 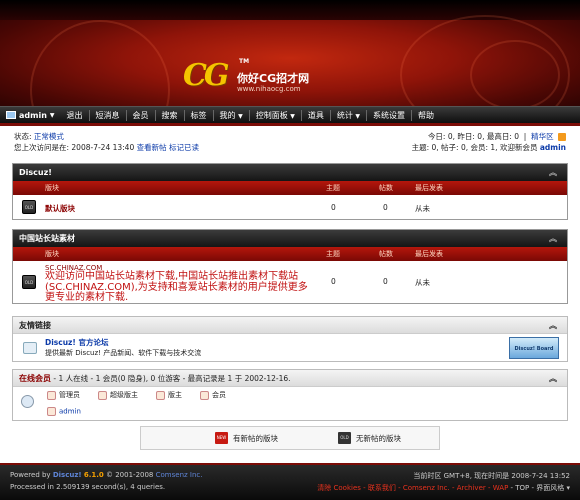 What do you see at coordinates (316, 115) in the screenshot?
I see `nav-tools: 道具` at bounding box center [316, 115].